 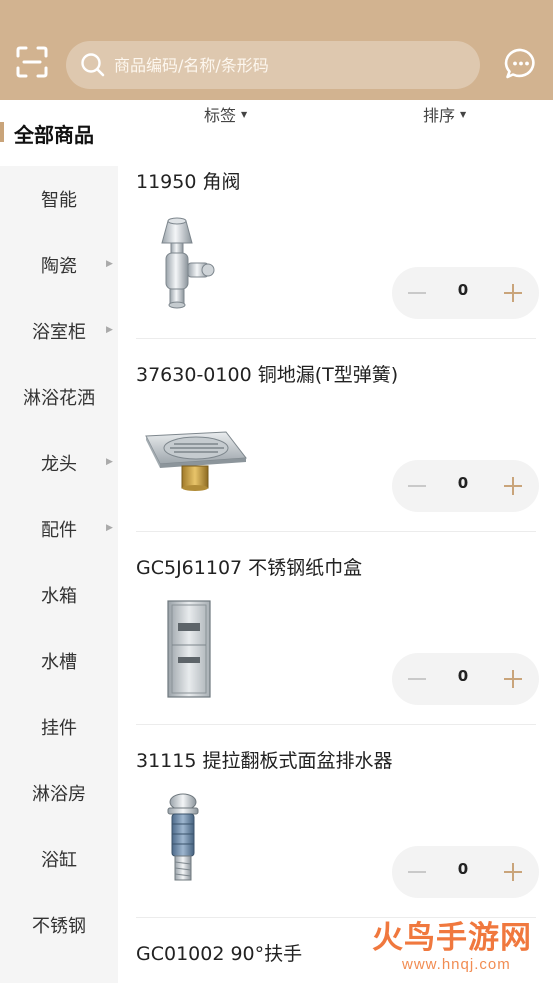 What do you see at coordinates (452, 938) in the screenshot?
I see `watermark-brand: 火鸟手游网` at bounding box center [452, 938].